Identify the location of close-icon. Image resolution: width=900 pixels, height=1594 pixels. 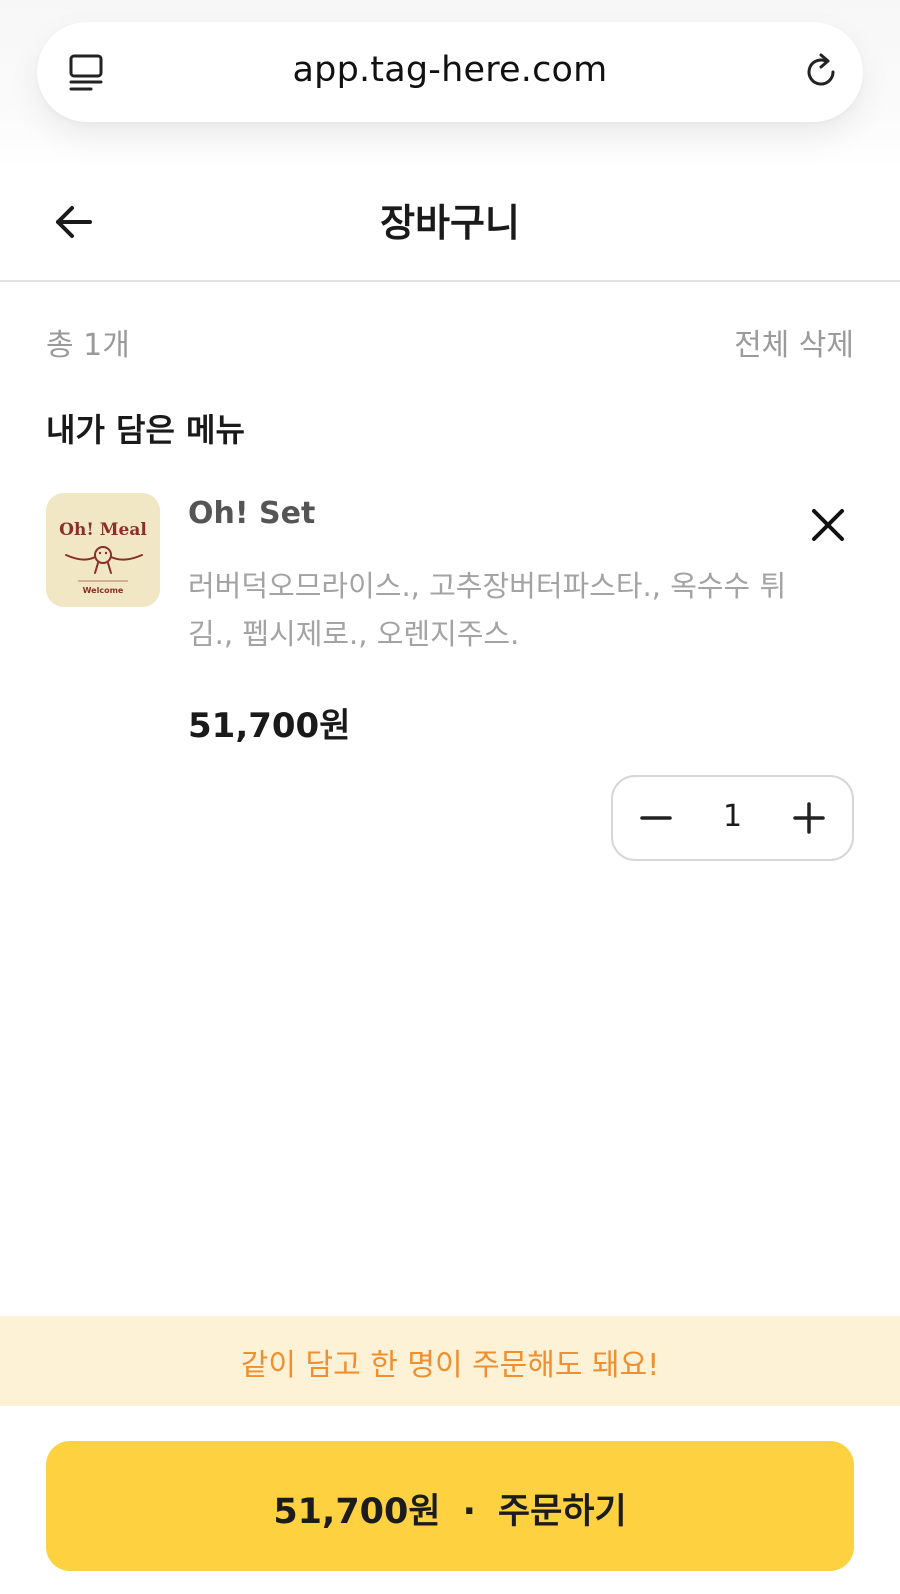
(828, 525).